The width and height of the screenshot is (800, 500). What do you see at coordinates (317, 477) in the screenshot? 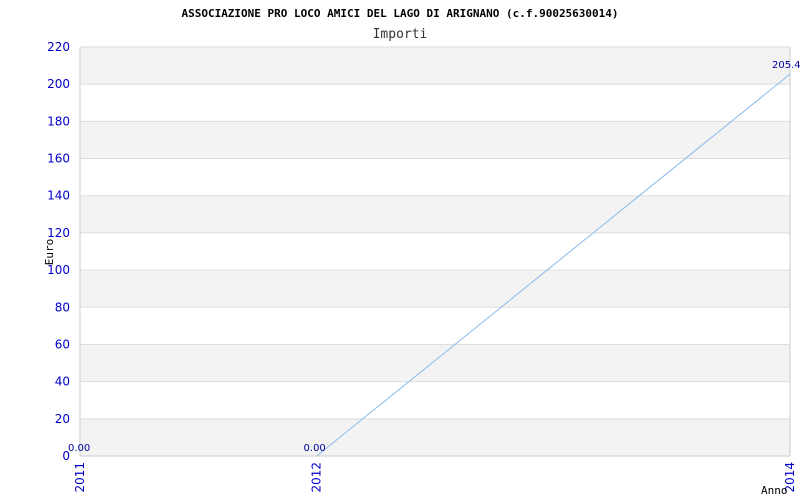
I see `x-tick-label: 2012` at bounding box center [317, 477].